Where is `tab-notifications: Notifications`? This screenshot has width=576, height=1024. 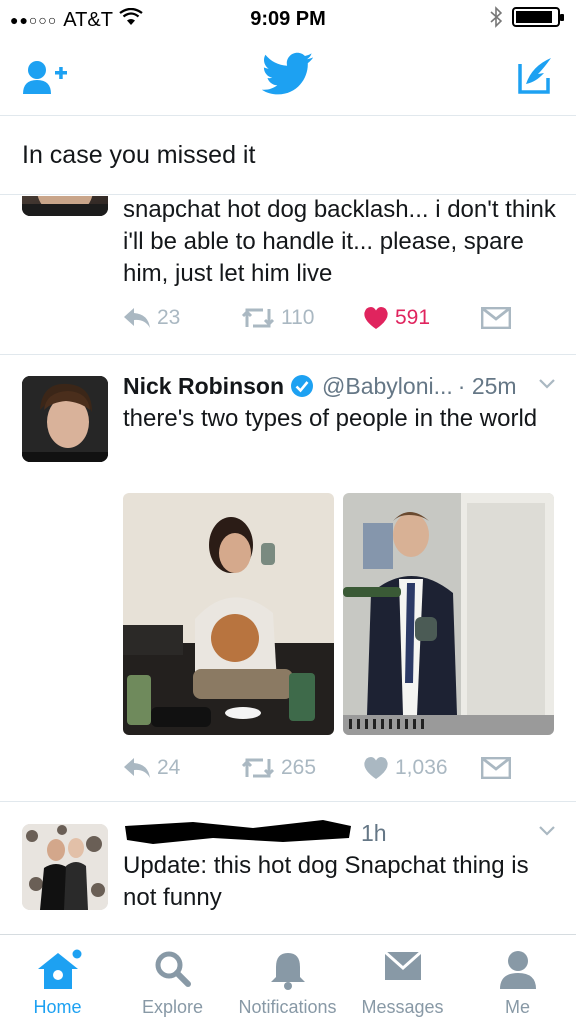 tab-notifications: Notifications is located at coordinates (287, 979).